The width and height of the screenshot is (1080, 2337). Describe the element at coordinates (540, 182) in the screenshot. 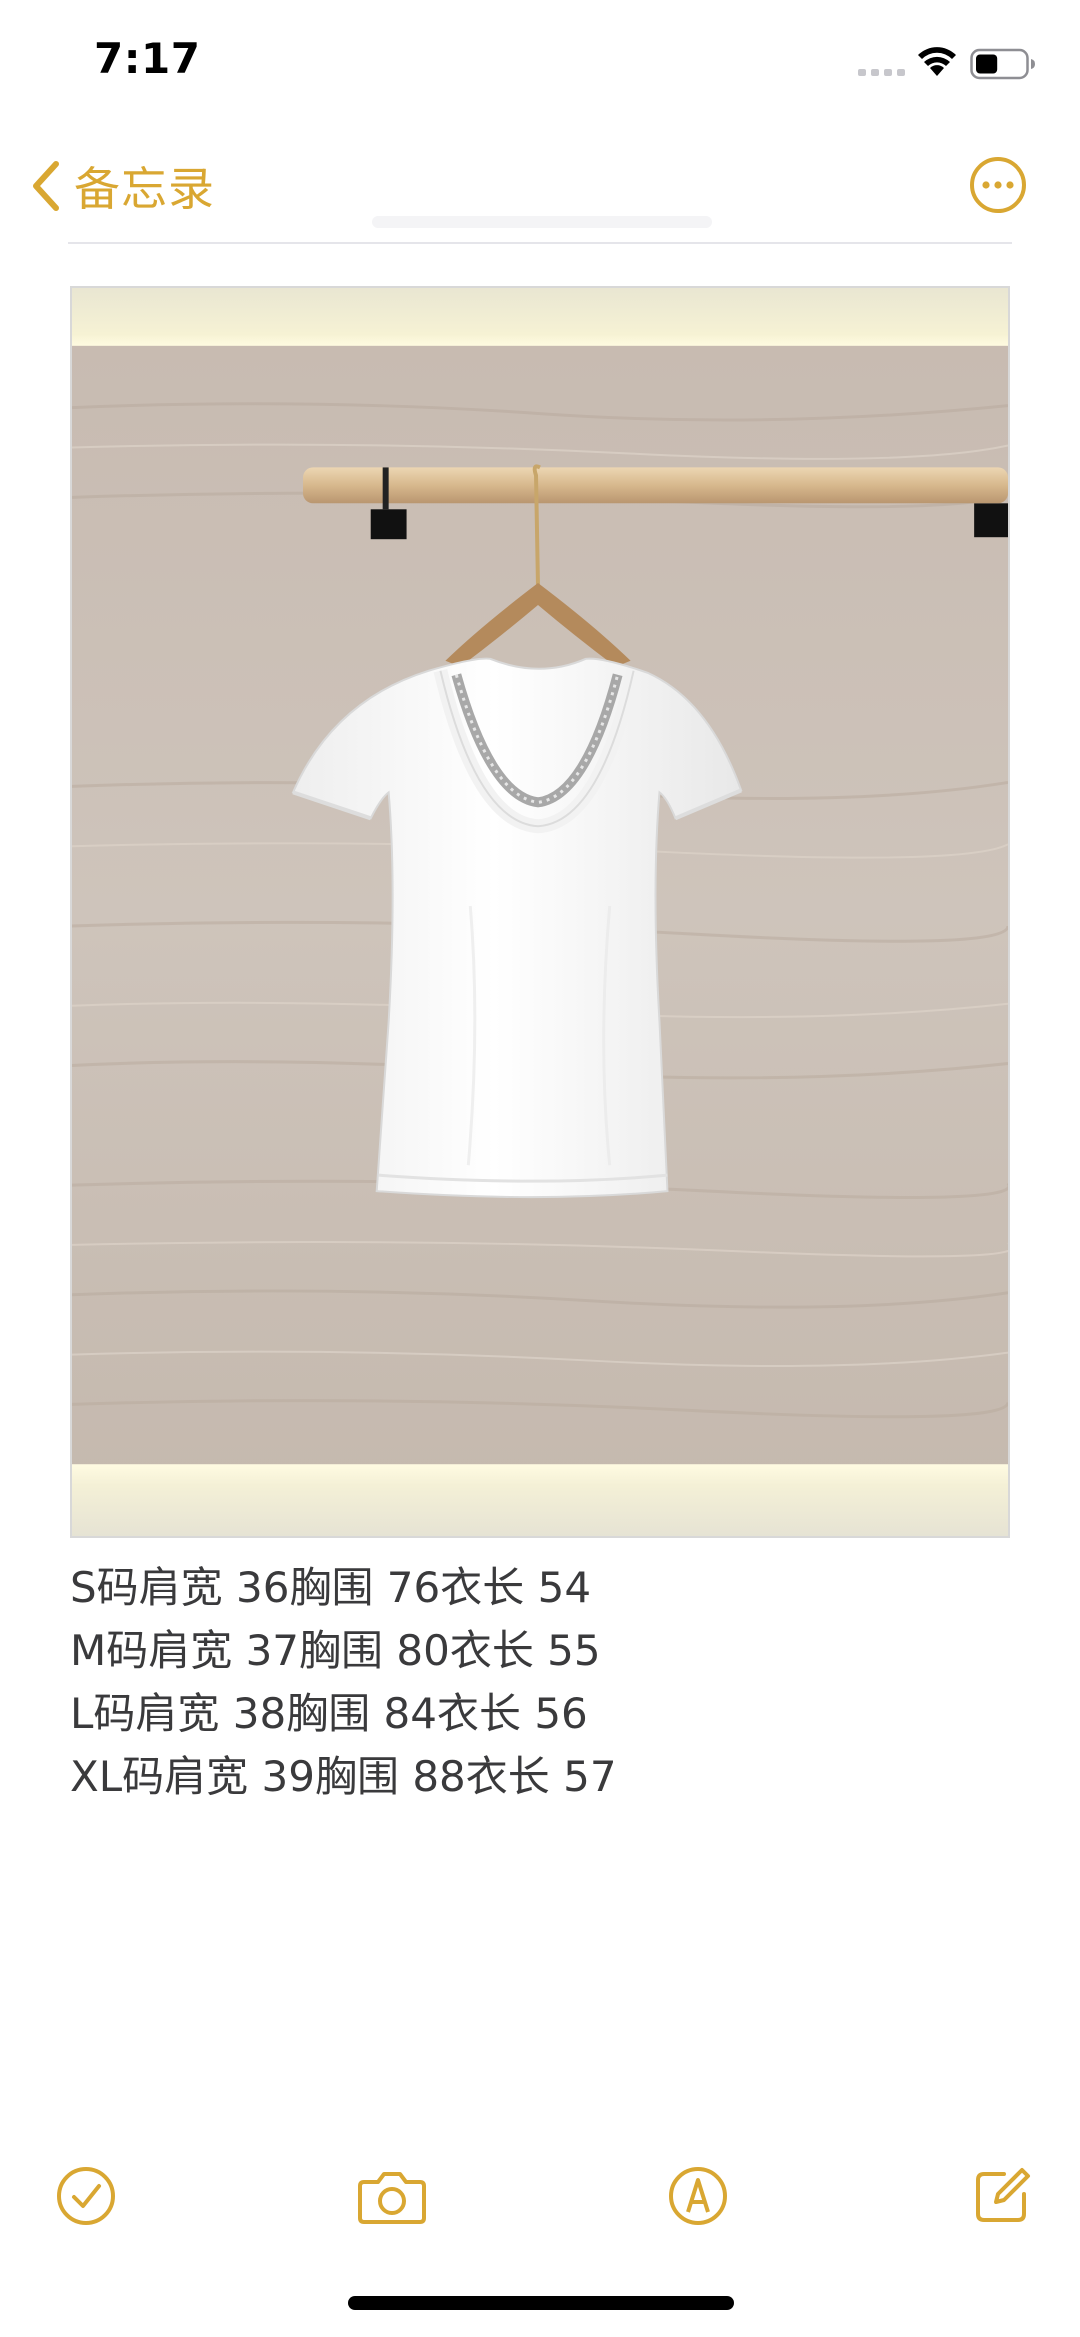

I see `navigation-bar: 备忘录` at that location.